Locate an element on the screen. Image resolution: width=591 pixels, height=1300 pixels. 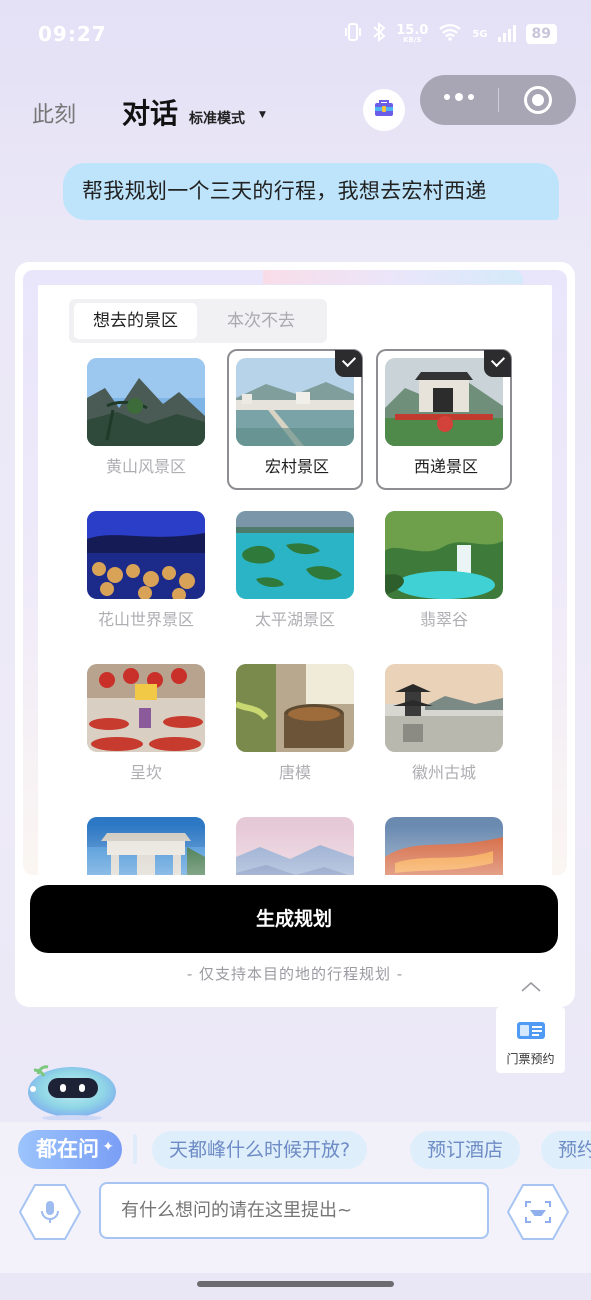
scenic-spot-name: 西递景区 is located at coordinates (445, 466).